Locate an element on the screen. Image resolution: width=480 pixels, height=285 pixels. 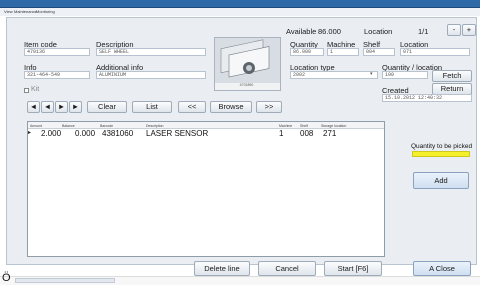
menu-view: View is located at coordinates (8, 12).